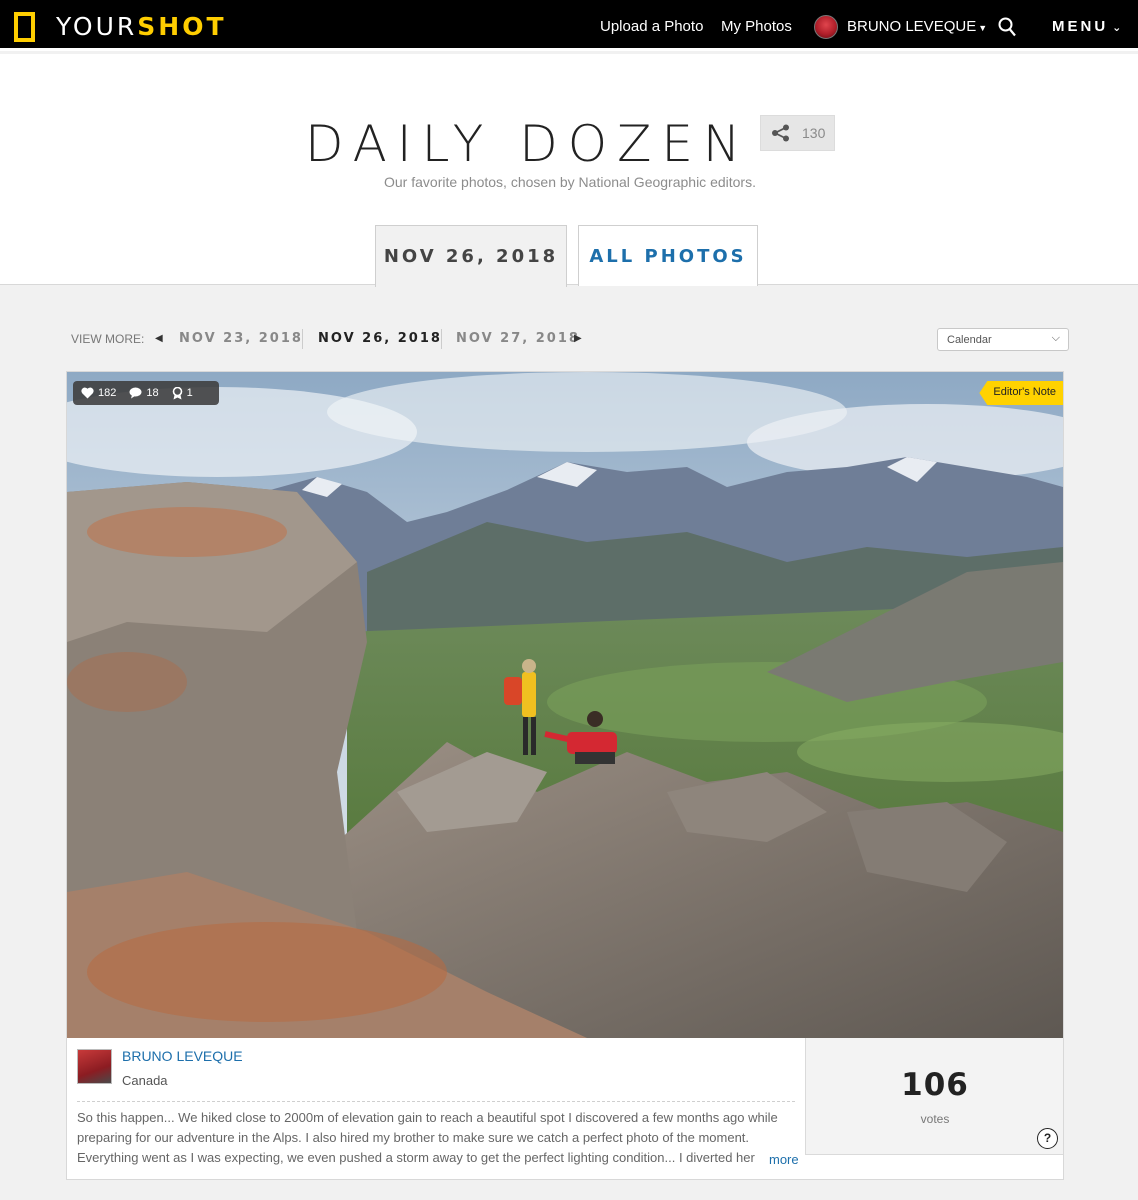  What do you see at coordinates (159, 338) in the screenshot?
I see `prev-arrow-icon: ◀` at bounding box center [159, 338].